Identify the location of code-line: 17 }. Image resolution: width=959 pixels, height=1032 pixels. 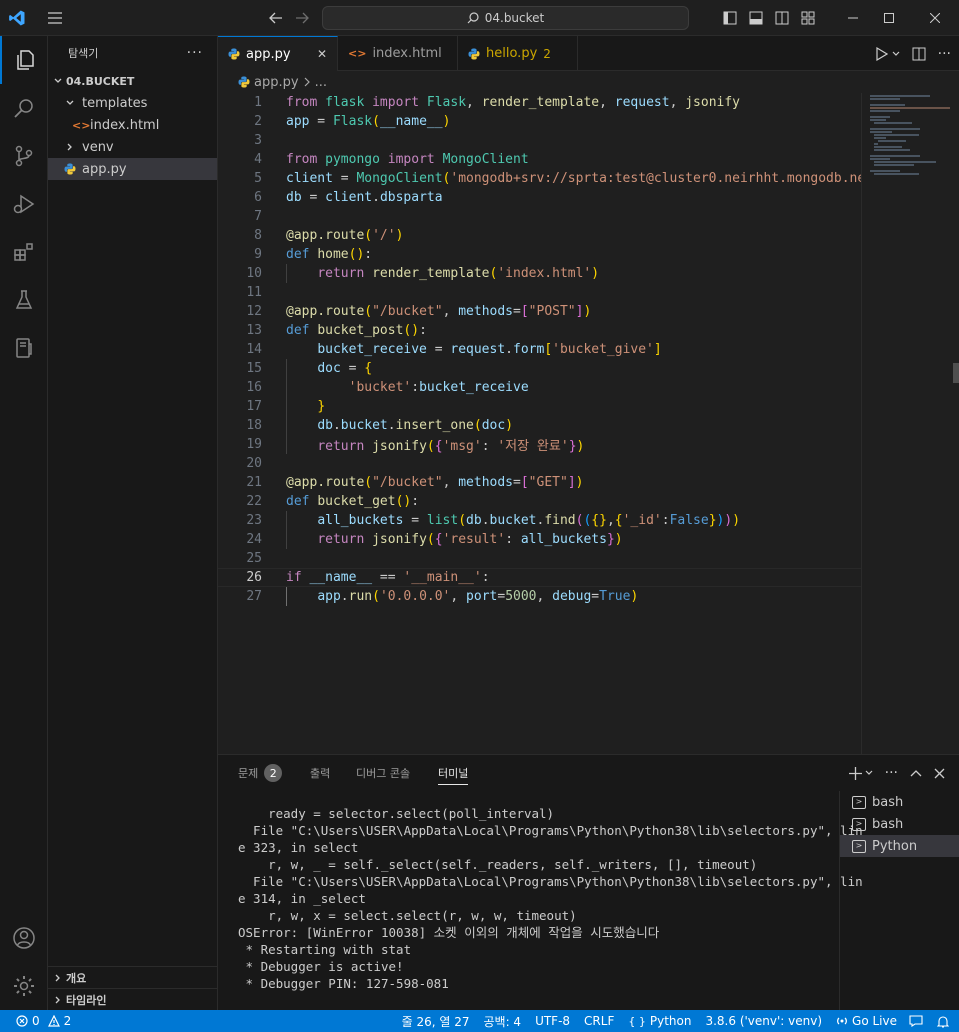
(539, 406).